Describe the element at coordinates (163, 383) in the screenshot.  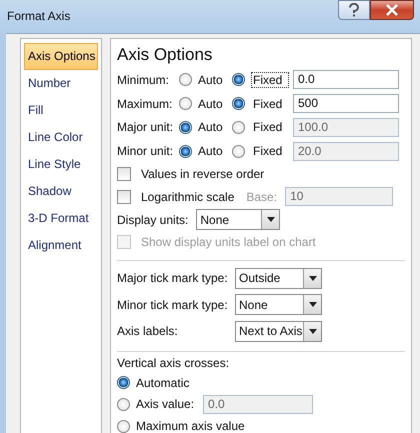
I see `option-label: Automatic` at that location.